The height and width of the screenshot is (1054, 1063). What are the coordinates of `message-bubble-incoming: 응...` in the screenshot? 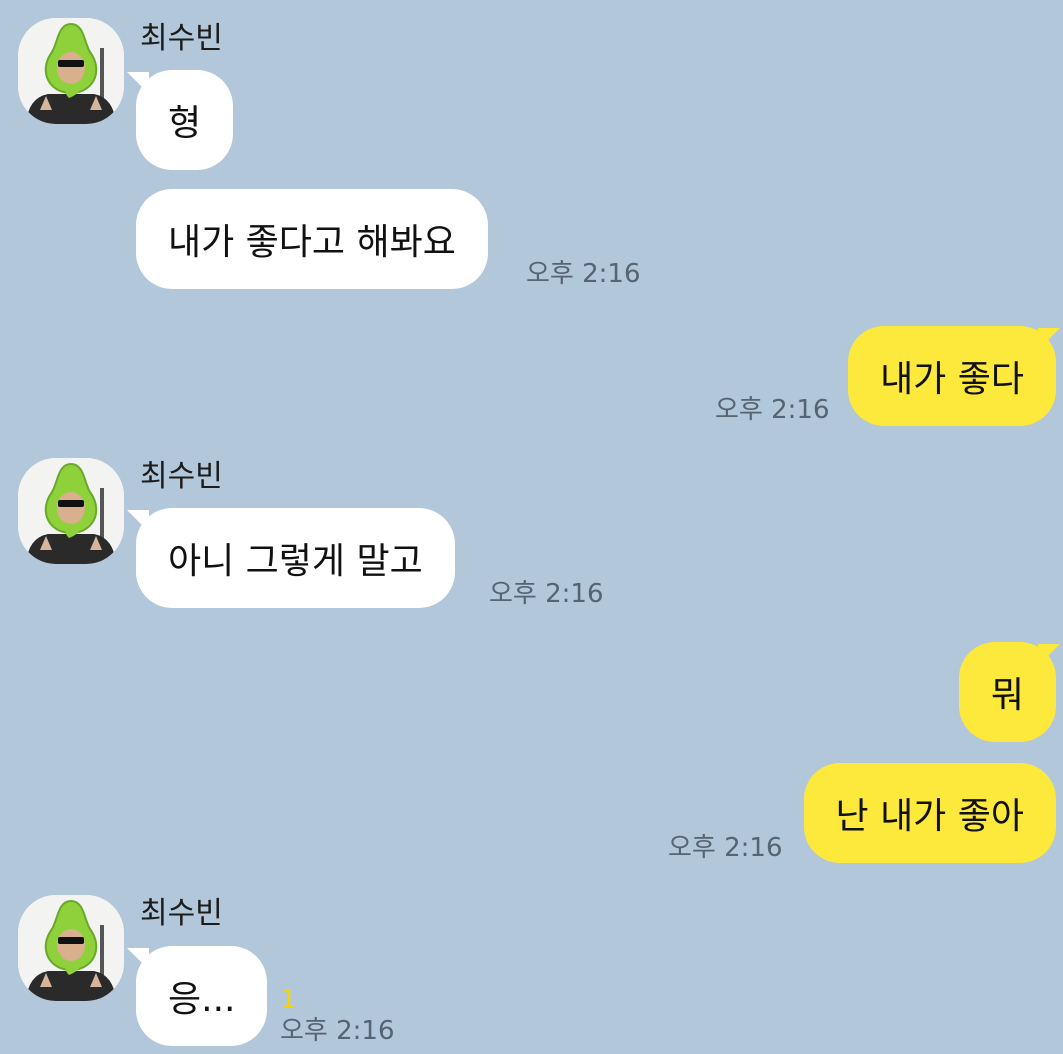 It's located at (202, 996).